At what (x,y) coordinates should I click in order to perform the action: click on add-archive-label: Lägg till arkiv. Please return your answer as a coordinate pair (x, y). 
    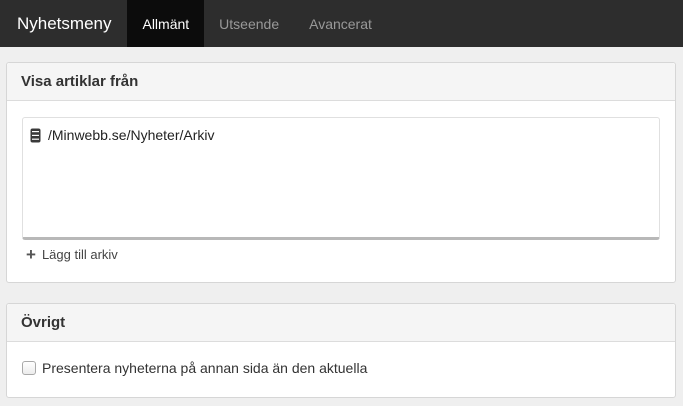
    Looking at the image, I should click on (79, 254).